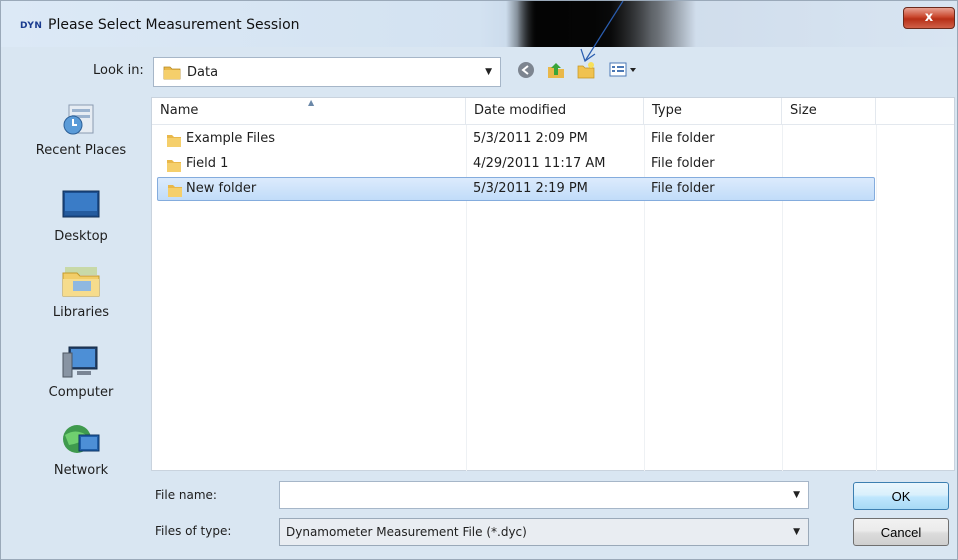 This screenshot has width=958, height=560. What do you see at coordinates (901, 532) in the screenshot?
I see `cancel-button: Cancel` at bounding box center [901, 532].